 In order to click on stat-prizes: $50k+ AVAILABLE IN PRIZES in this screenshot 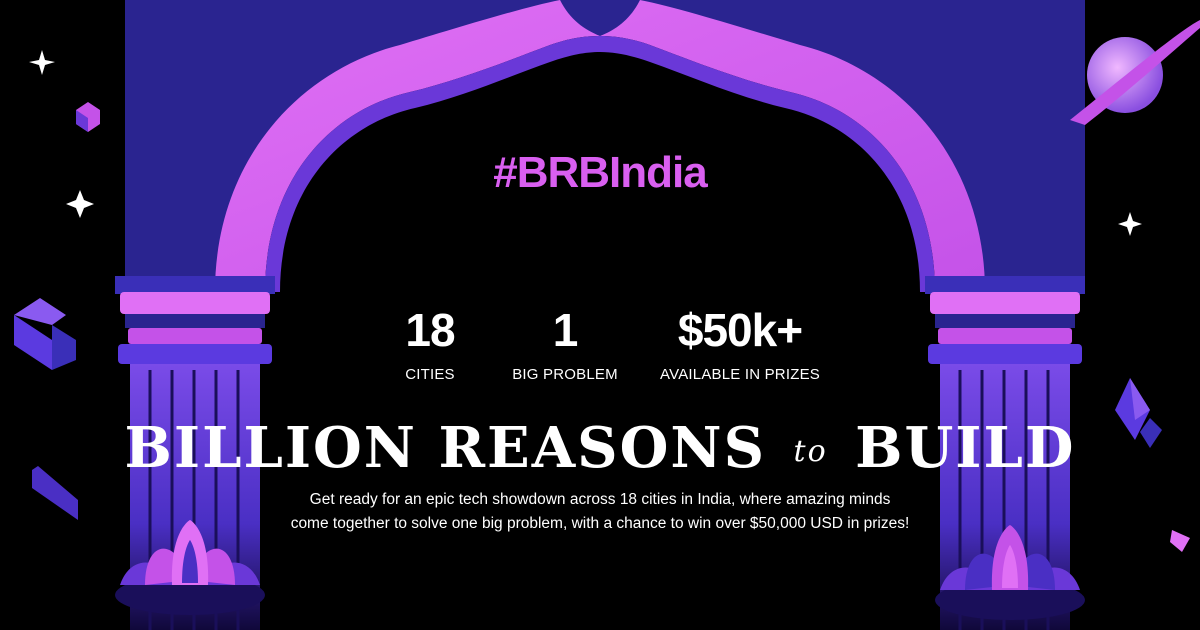, I will do `click(740, 341)`.